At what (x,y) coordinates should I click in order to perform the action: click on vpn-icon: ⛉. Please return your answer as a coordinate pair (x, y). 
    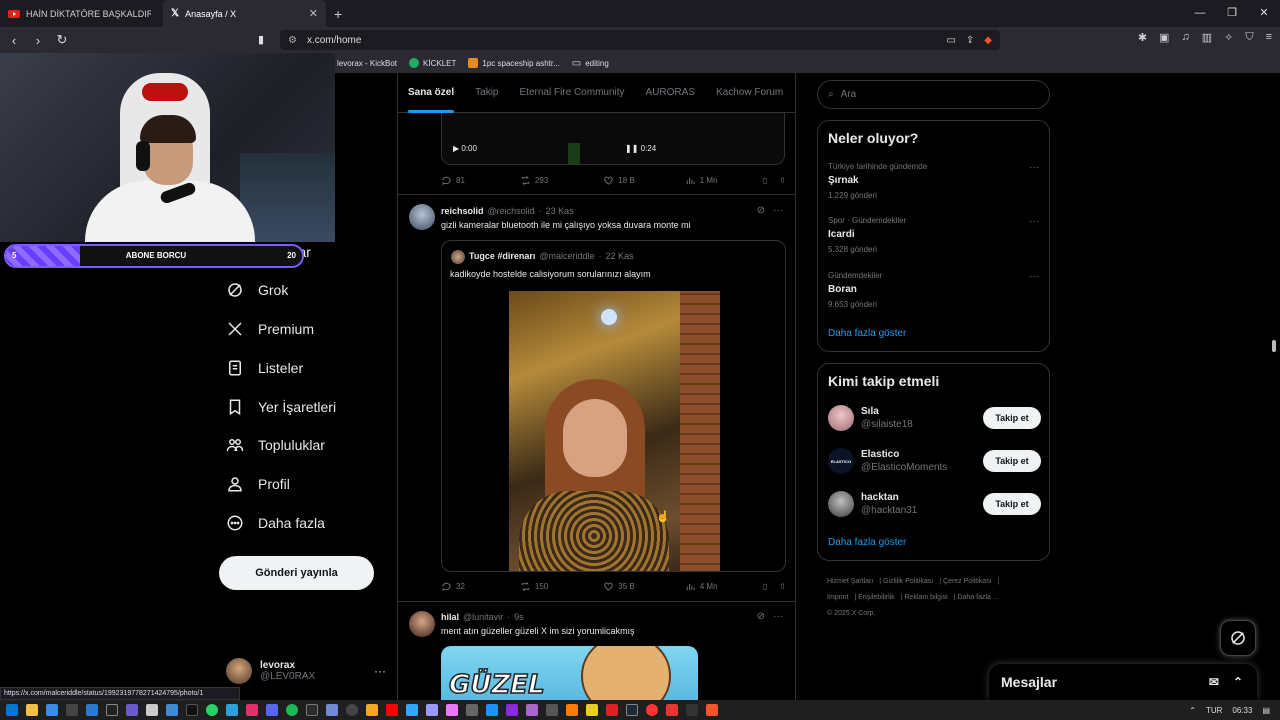
    Looking at the image, I should click on (1249, 37).